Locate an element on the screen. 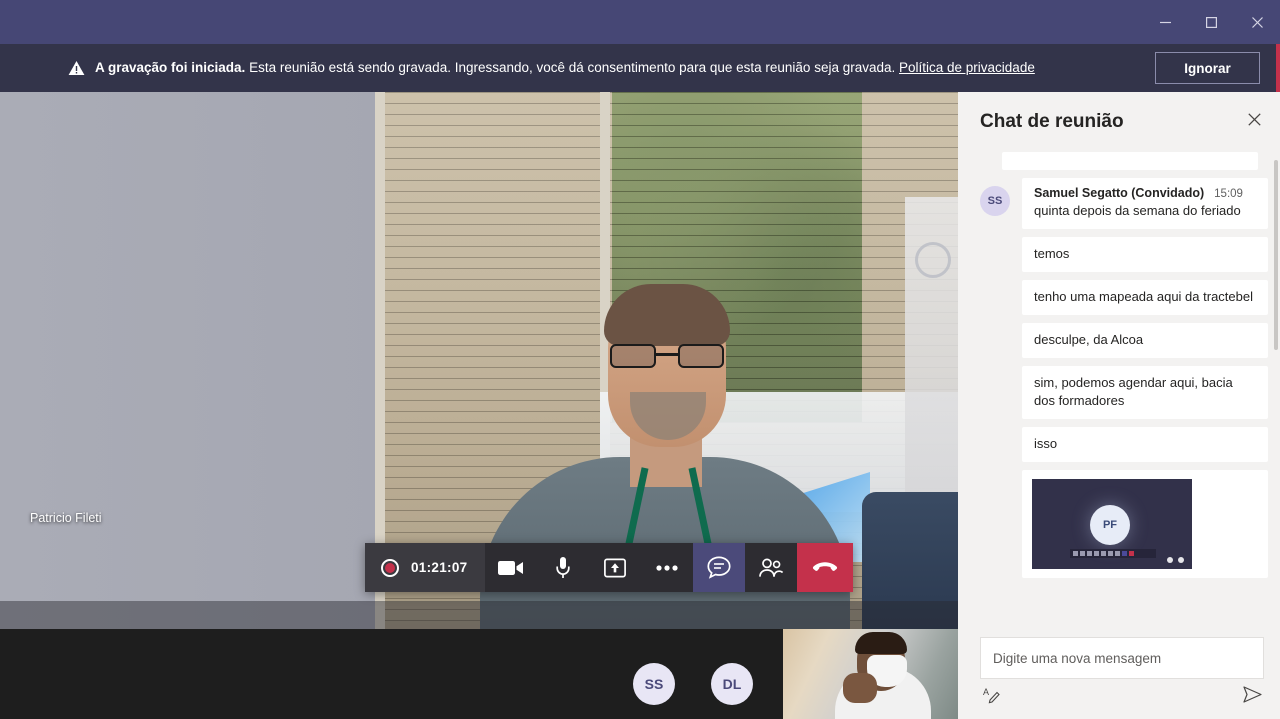 The image size is (1280, 719). message-timestamp: 15:09 is located at coordinates (1228, 194).